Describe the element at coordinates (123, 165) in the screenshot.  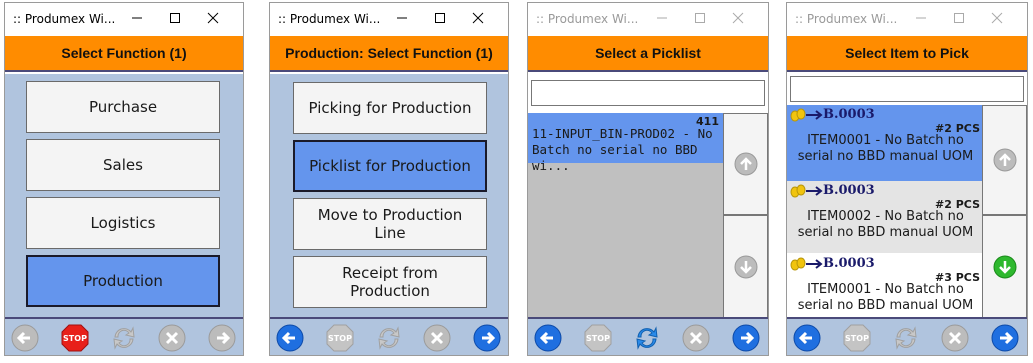
I see `menu-button-sales: Sales` at that location.